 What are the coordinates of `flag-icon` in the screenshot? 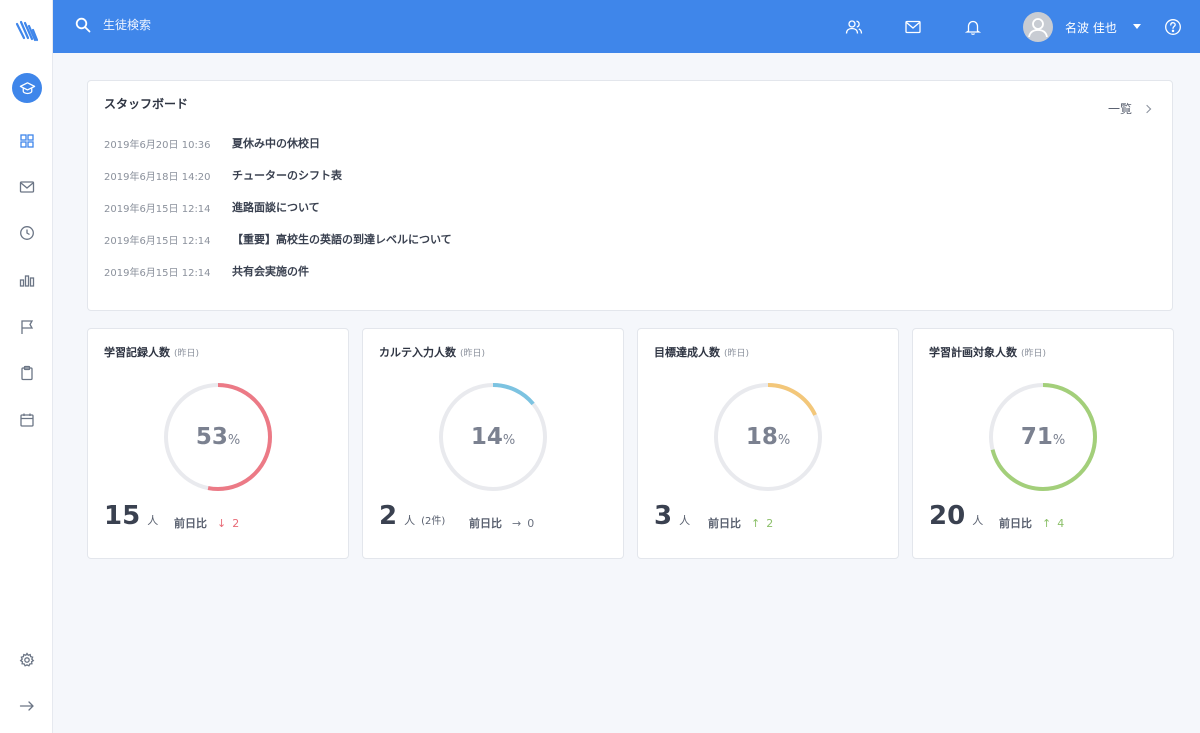 It's located at (27, 327).